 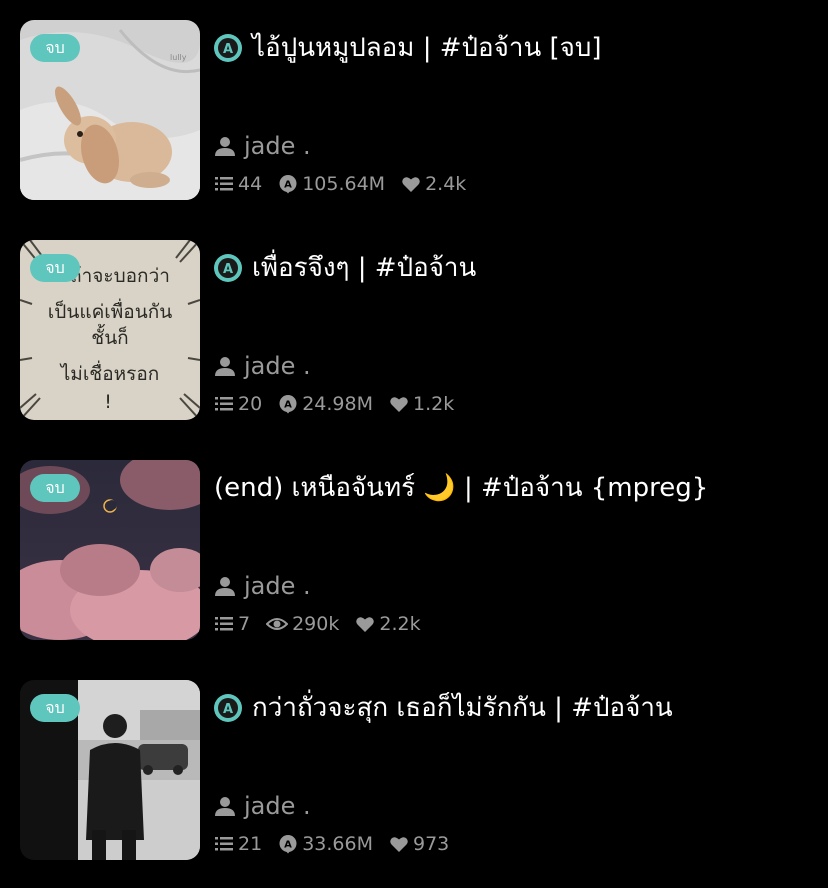 What do you see at coordinates (238, 844) in the screenshot?
I see `chapter-count: 21` at bounding box center [238, 844].